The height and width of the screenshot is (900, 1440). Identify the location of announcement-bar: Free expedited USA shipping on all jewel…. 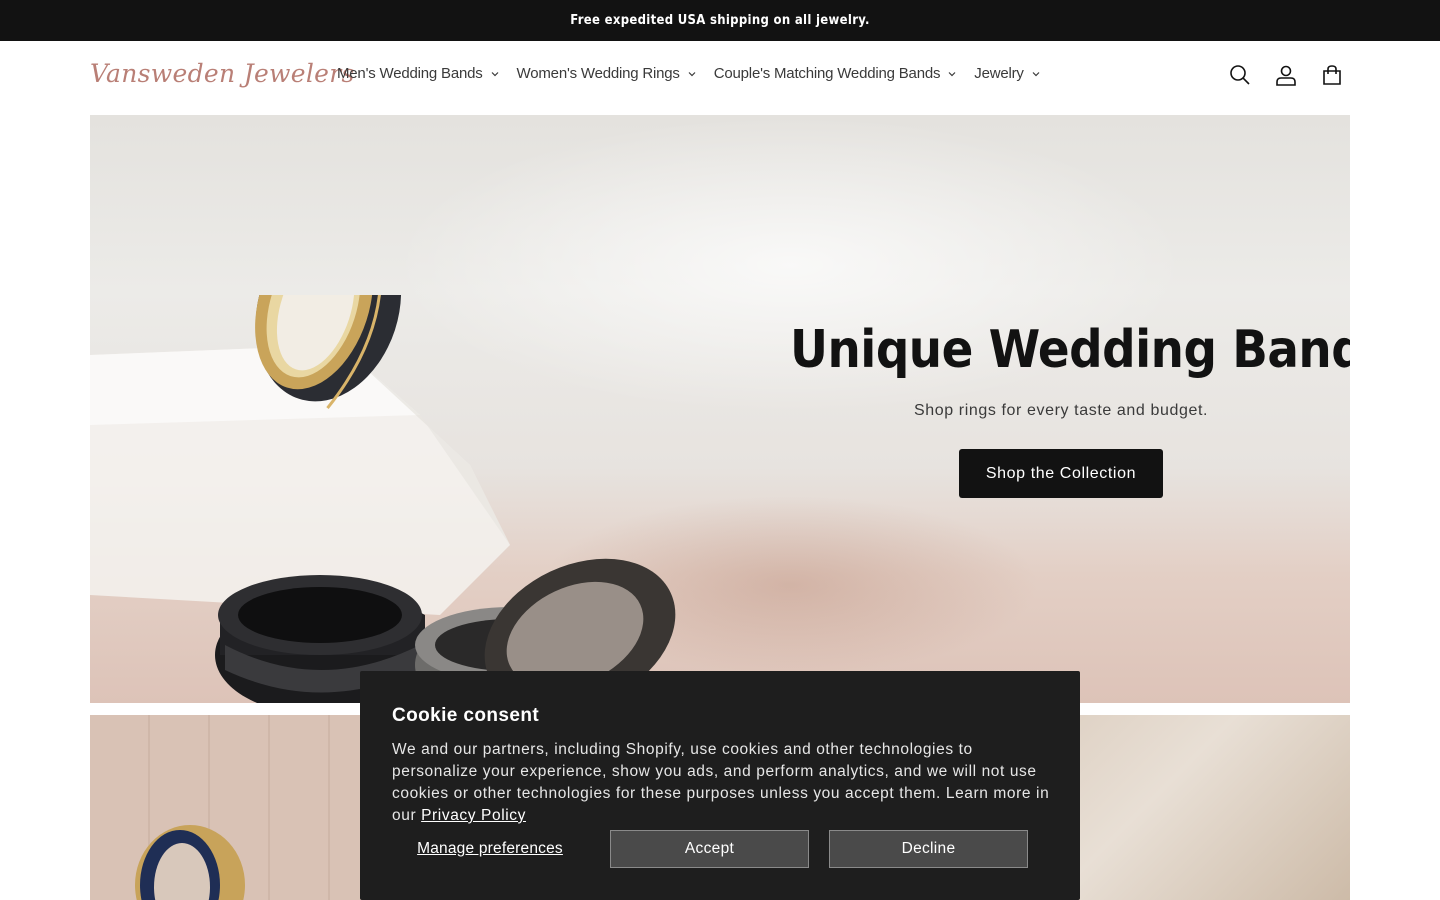
(720, 20).